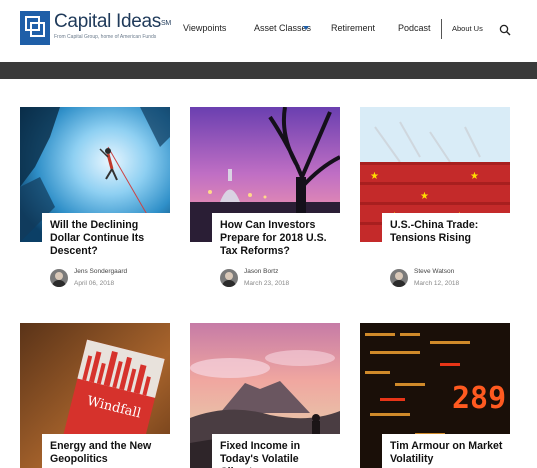 The image size is (537, 468). What do you see at coordinates (278, 454) in the screenshot?
I see `article-title: Fixed Income in Today's Volatile Climate` at bounding box center [278, 454].